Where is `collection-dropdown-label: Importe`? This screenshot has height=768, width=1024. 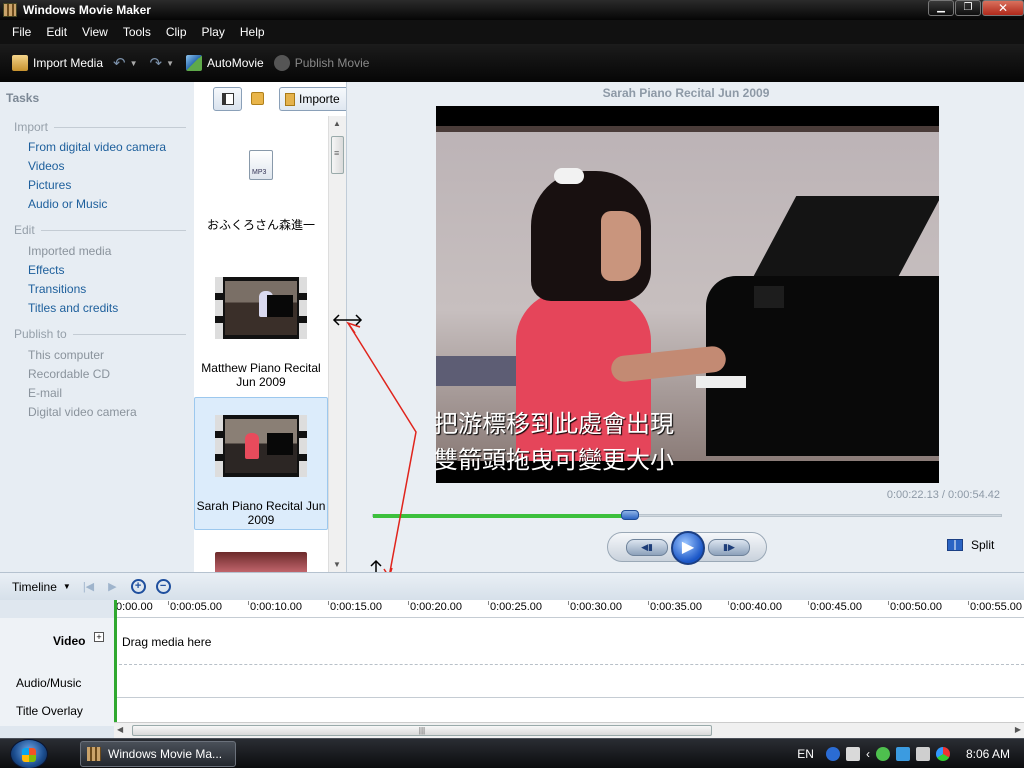 collection-dropdown-label: Importe is located at coordinates (319, 99).